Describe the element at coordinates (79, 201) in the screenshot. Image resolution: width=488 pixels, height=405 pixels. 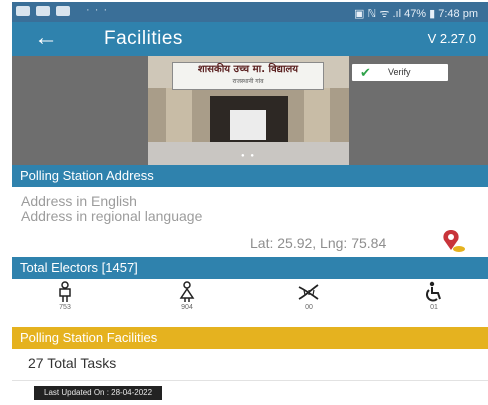
I see `address-english: Address in English` at that location.